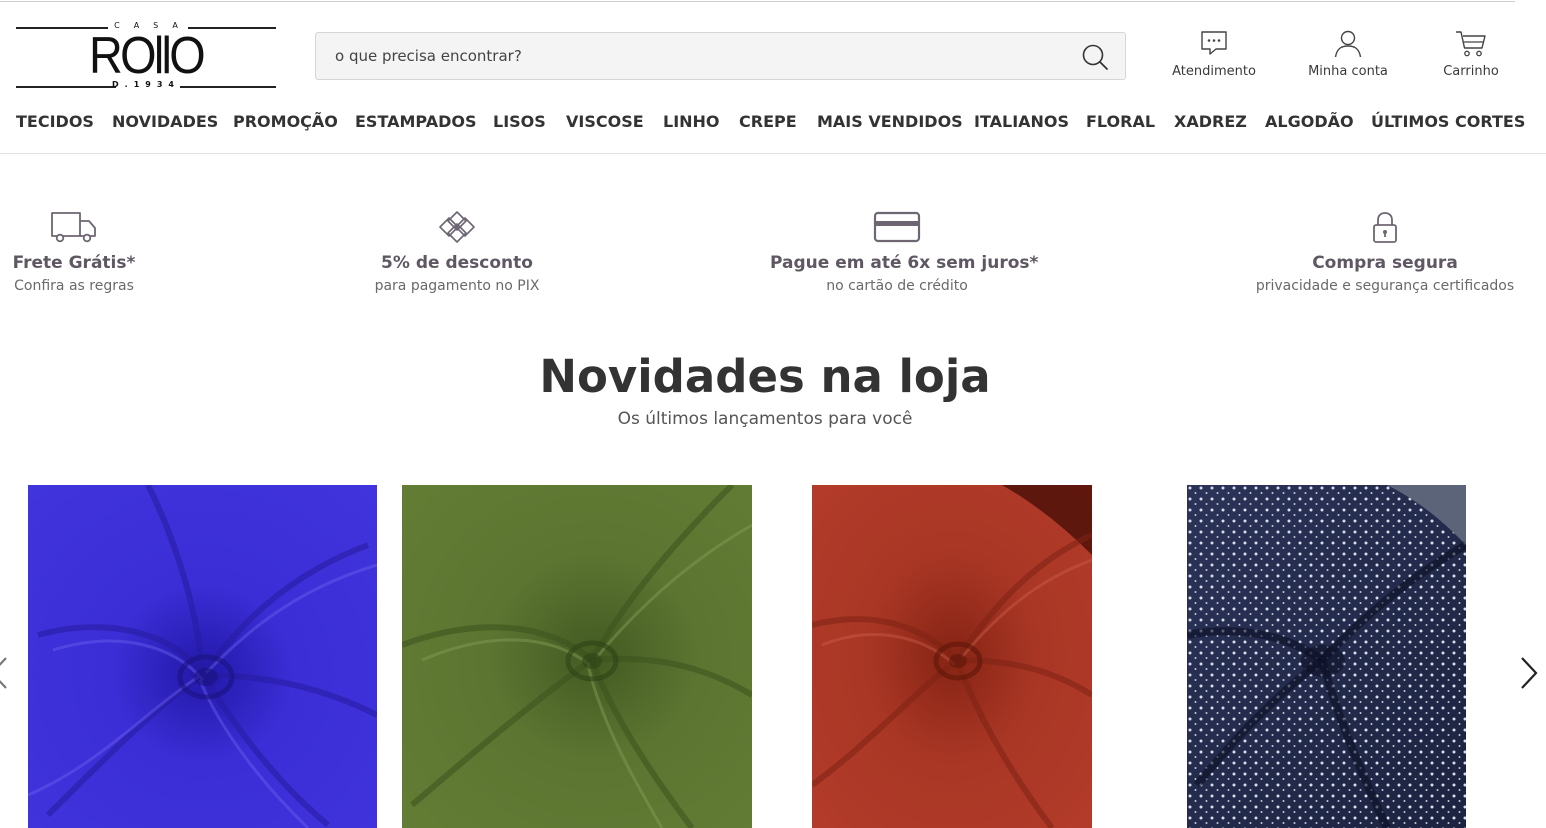 This screenshot has height=828, width=1546. What do you see at coordinates (765, 419) in the screenshot?
I see `section-subtitle: Os últimos lançamentos para você` at bounding box center [765, 419].